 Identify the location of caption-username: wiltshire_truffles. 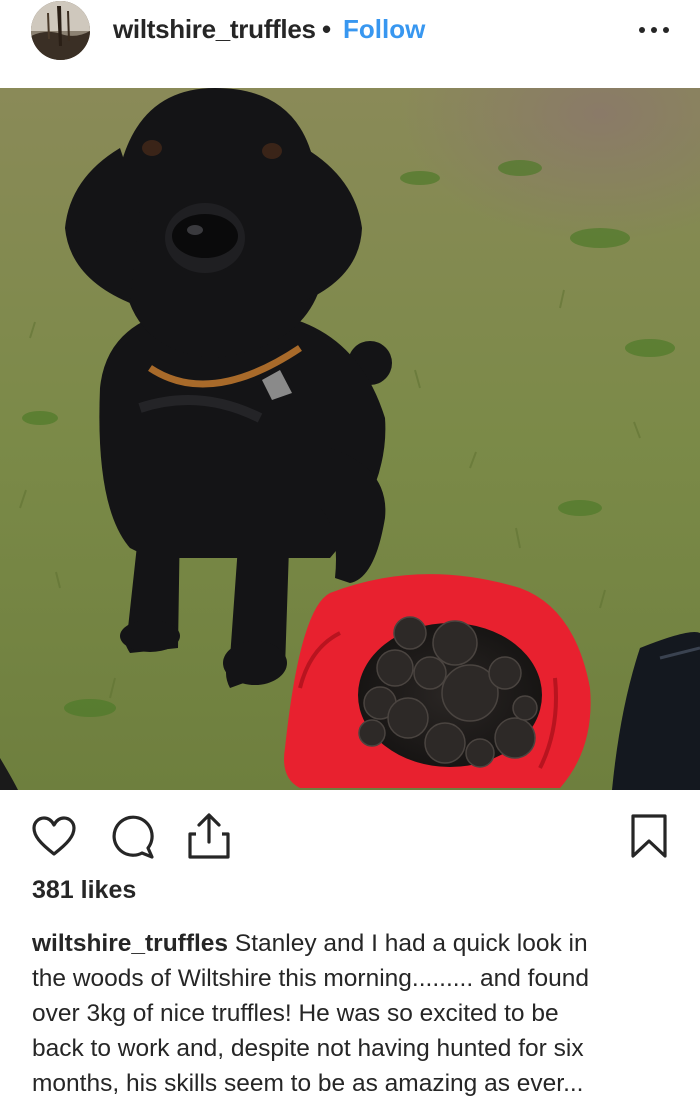
(130, 943).